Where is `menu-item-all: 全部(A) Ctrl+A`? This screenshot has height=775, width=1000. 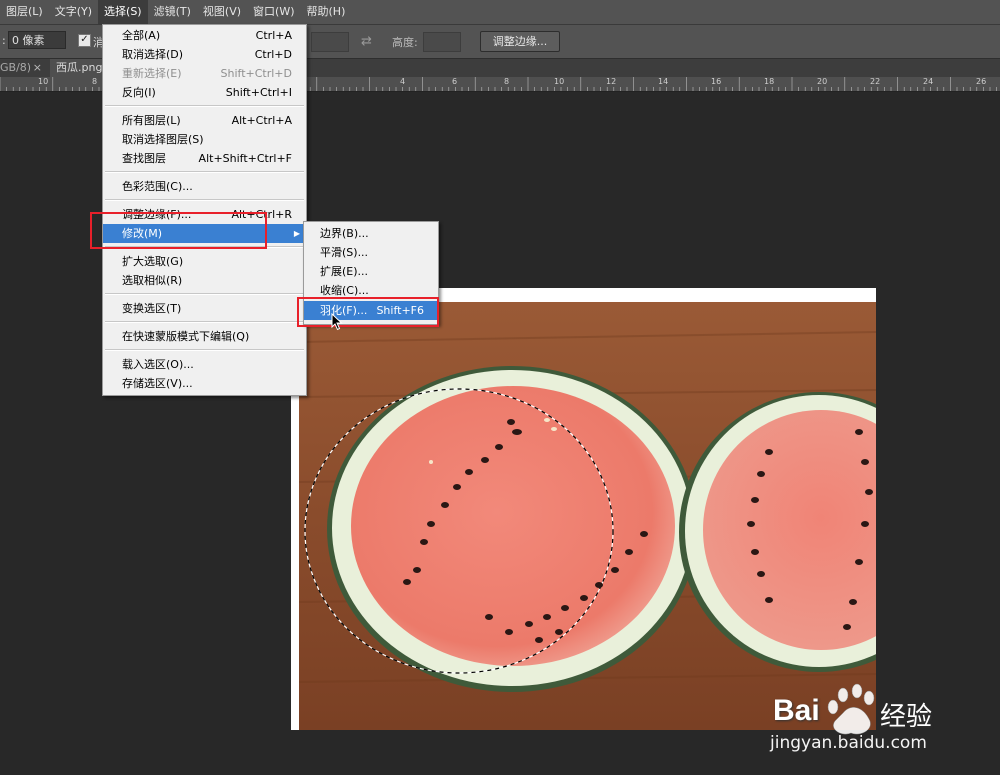 menu-item-all: 全部(A) Ctrl+A is located at coordinates (204, 35).